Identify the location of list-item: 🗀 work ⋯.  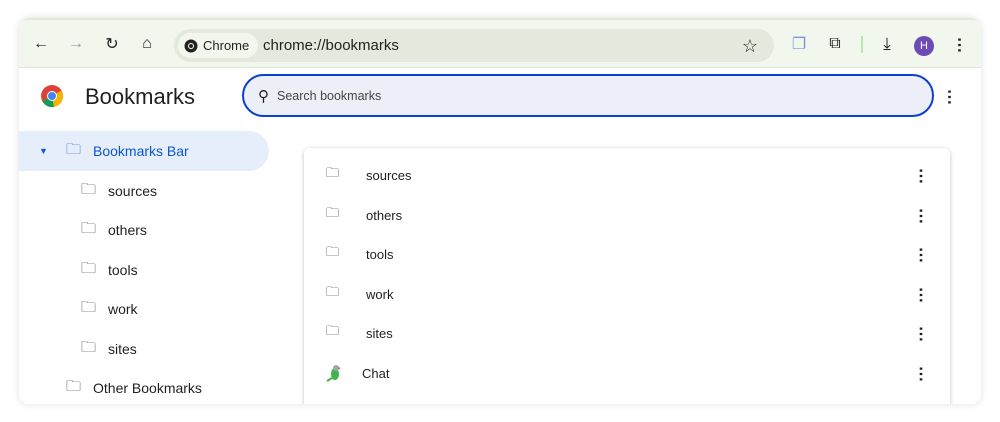
(627, 294).